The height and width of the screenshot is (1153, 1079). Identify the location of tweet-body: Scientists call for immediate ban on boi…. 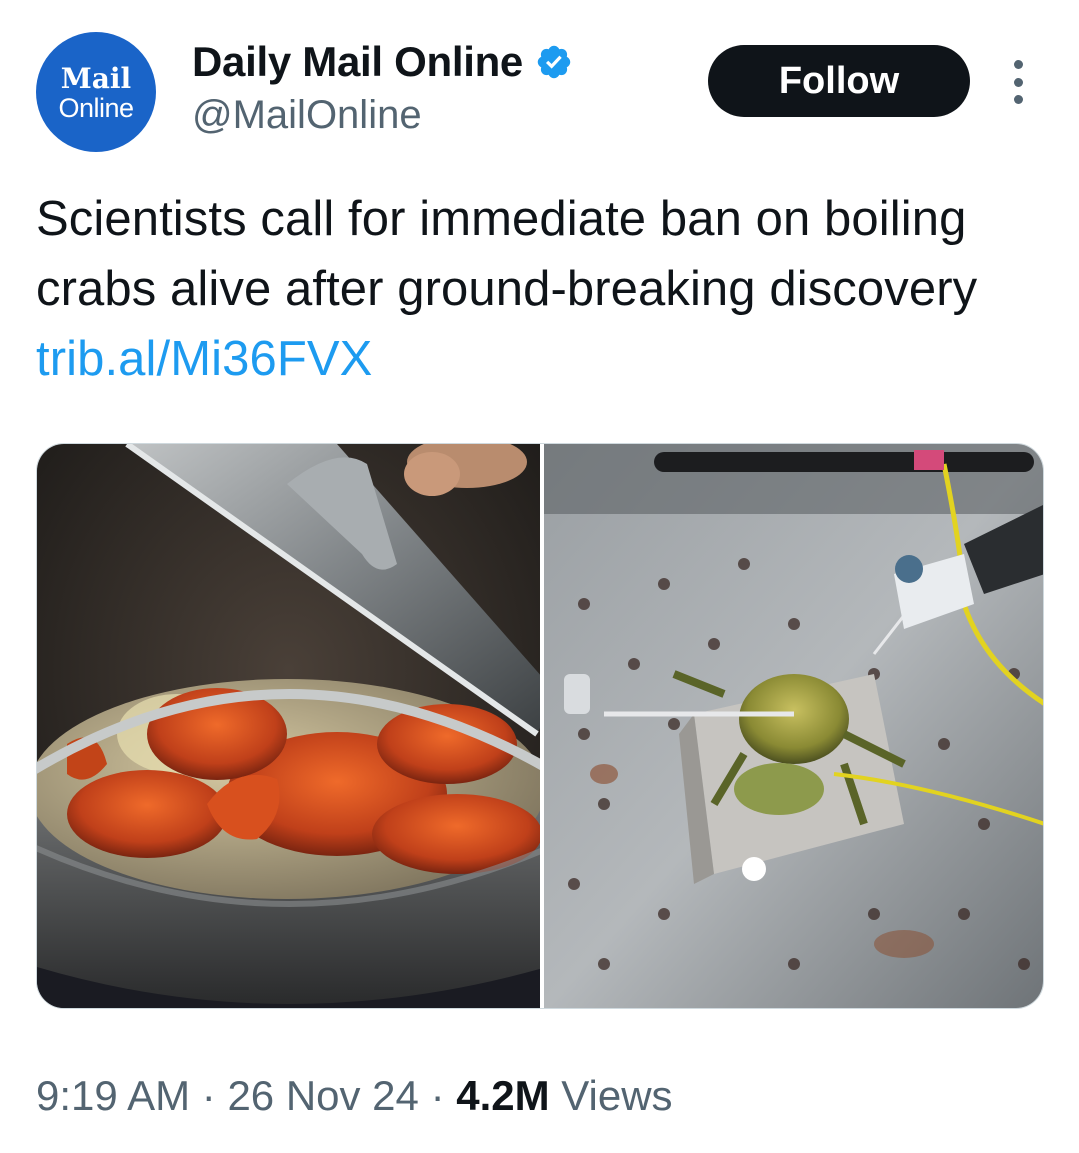
(507, 254).